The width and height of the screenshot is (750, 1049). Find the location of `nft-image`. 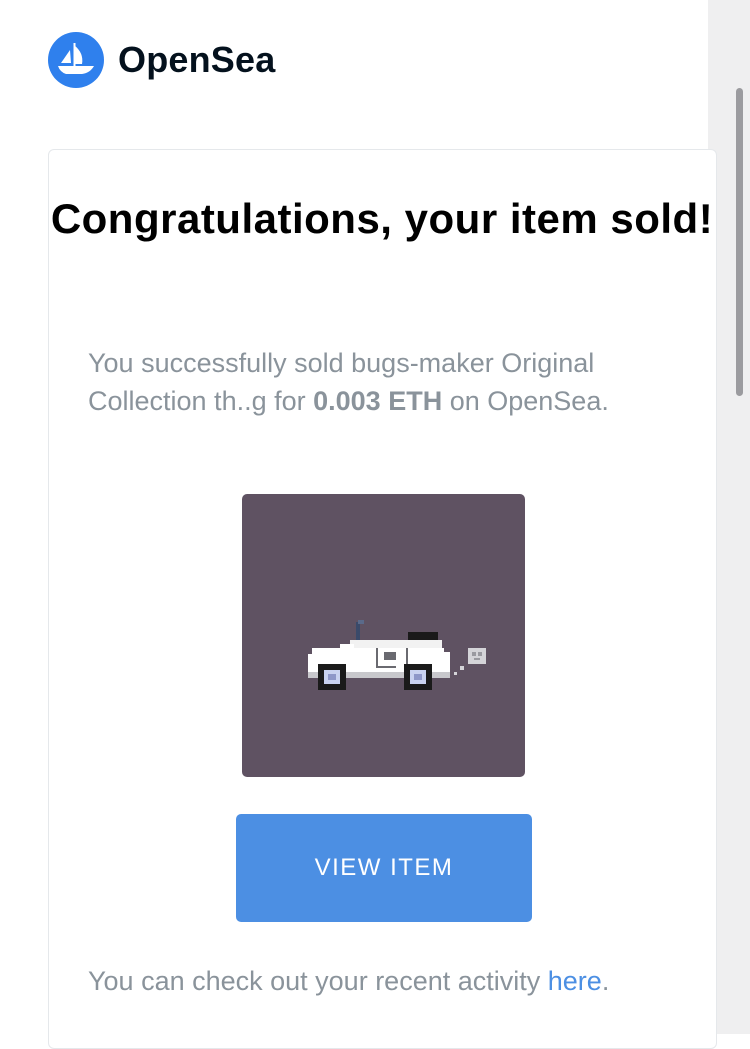

nft-image is located at coordinates (383, 635).